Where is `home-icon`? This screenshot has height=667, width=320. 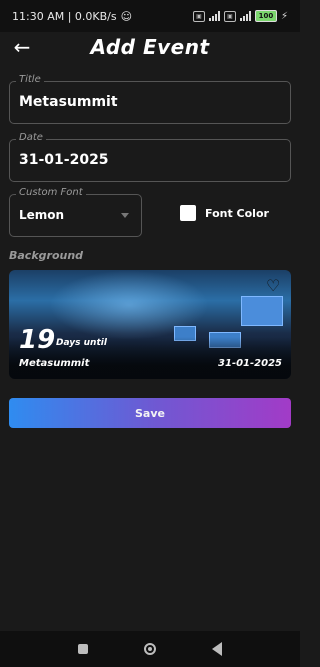
home-icon is located at coordinates (150, 649).